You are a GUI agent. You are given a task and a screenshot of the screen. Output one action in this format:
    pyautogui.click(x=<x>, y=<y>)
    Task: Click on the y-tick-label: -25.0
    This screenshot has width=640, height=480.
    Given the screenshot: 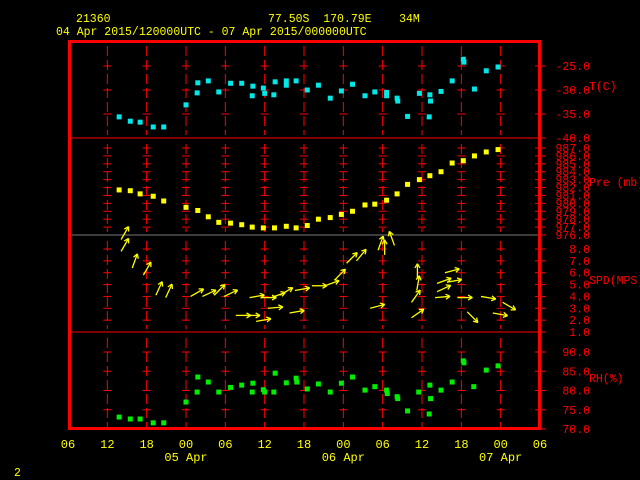 What is the action you would take?
    pyautogui.click(x=572, y=67)
    